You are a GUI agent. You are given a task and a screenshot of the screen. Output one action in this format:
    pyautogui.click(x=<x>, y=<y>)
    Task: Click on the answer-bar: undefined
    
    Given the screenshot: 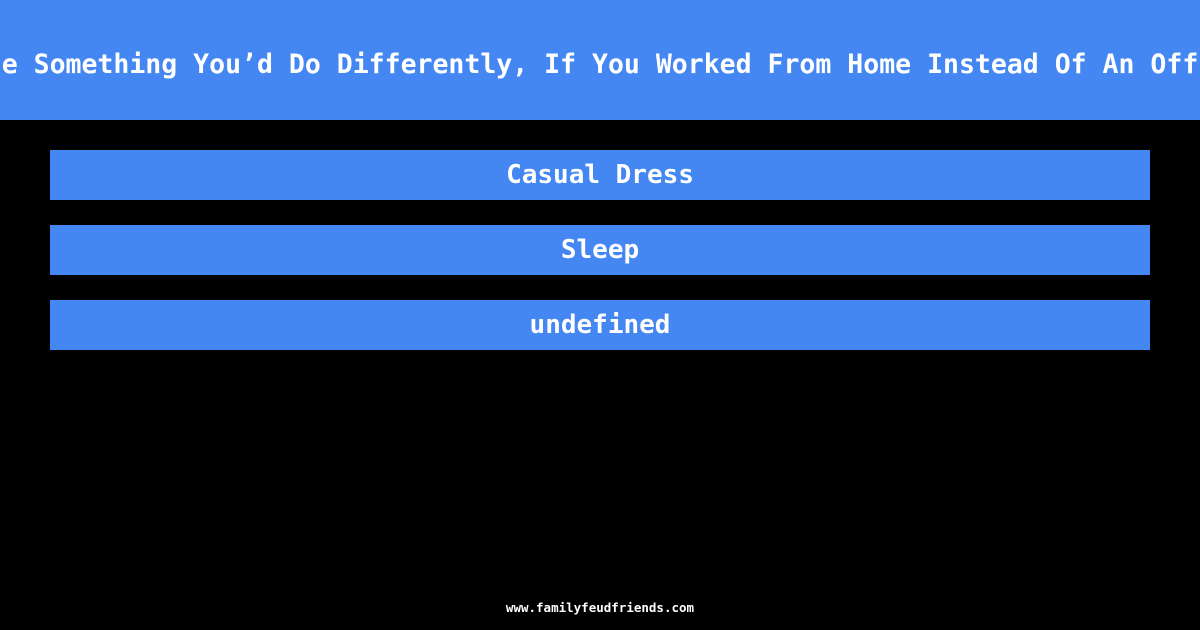 What is the action you would take?
    pyautogui.click(x=600, y=325)
    